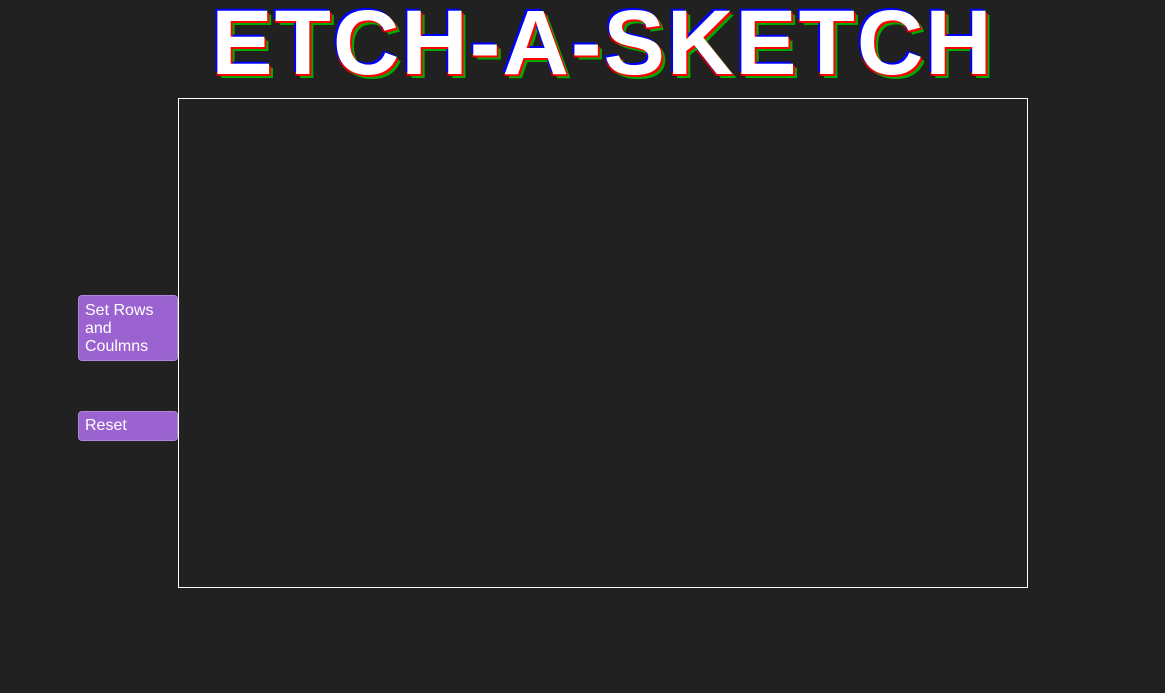  What do you see at coordinates (602, 47) in the screenshot?
I see `page-title: ETCH-A-SKETCH` at bounding box center [602, 47].